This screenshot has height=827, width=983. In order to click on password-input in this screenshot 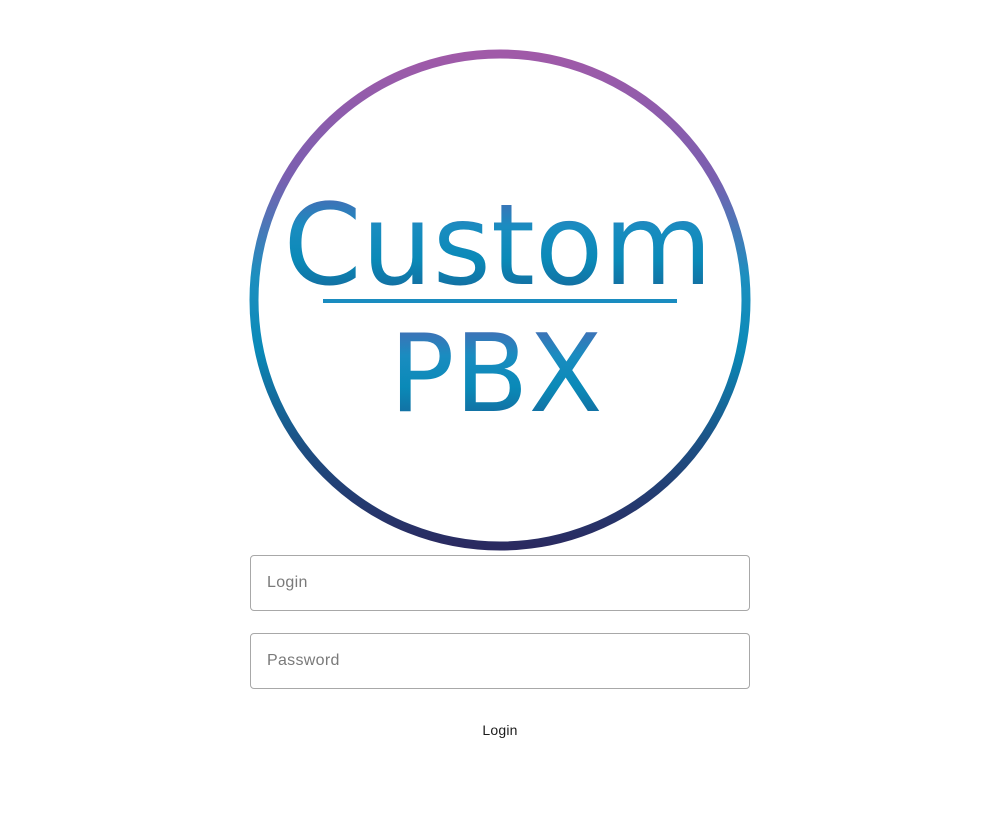, I will do `click(500, 661)`.